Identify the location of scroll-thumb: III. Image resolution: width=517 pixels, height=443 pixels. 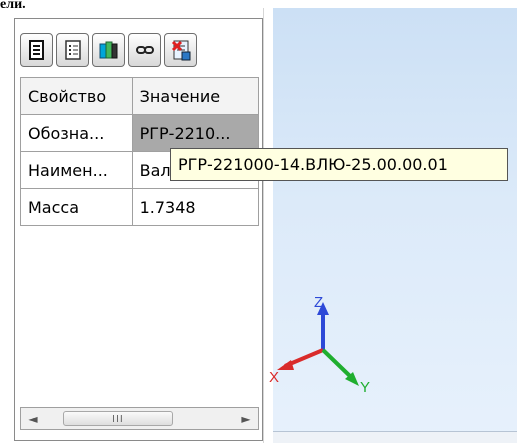
(118, 418).